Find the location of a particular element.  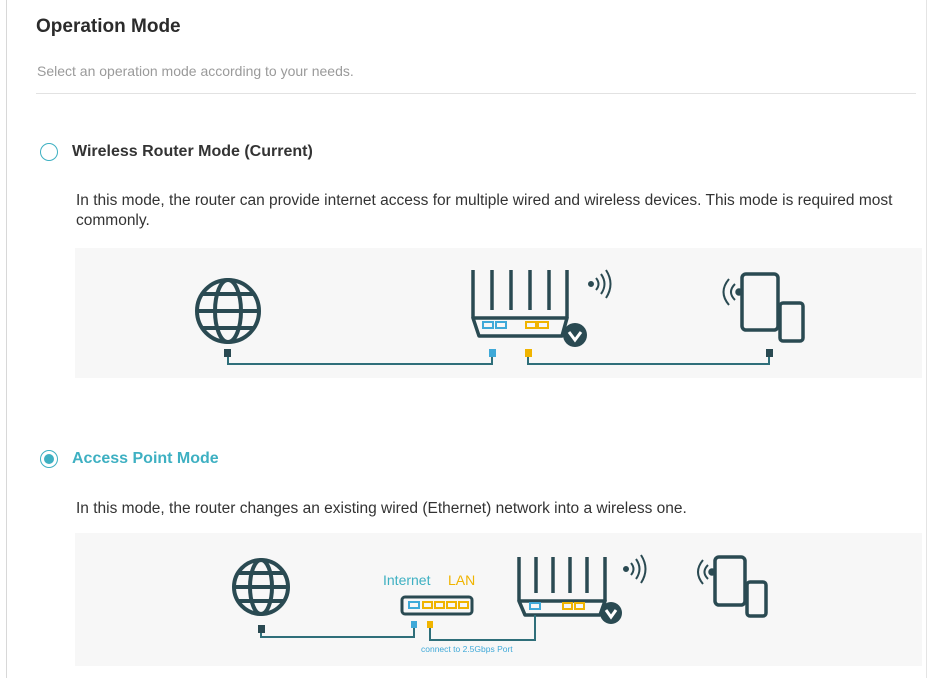

device-port is located at coordinates (769, 353).